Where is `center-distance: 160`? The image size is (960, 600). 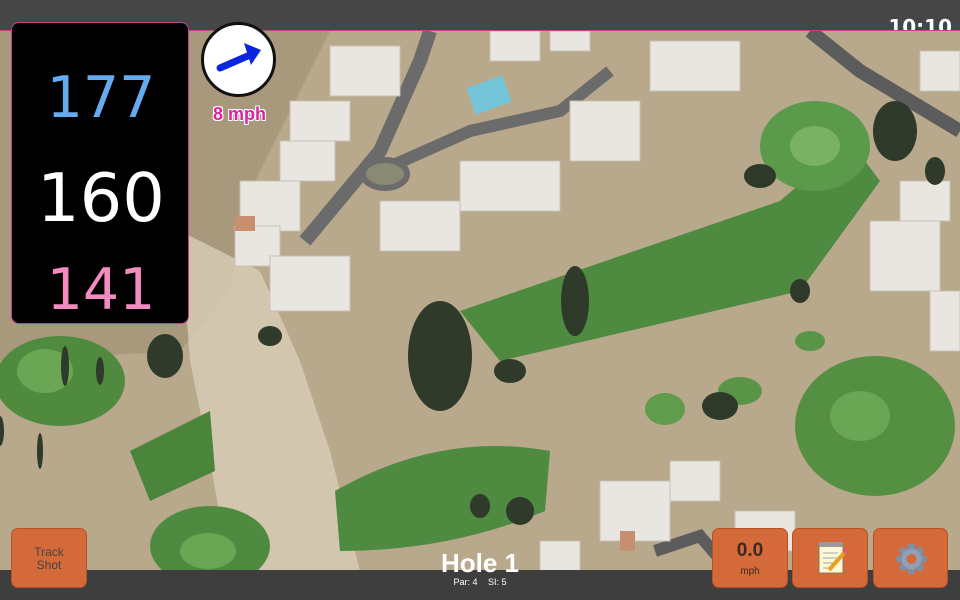 center-distance: 160 is located at coordinates (101, 198).